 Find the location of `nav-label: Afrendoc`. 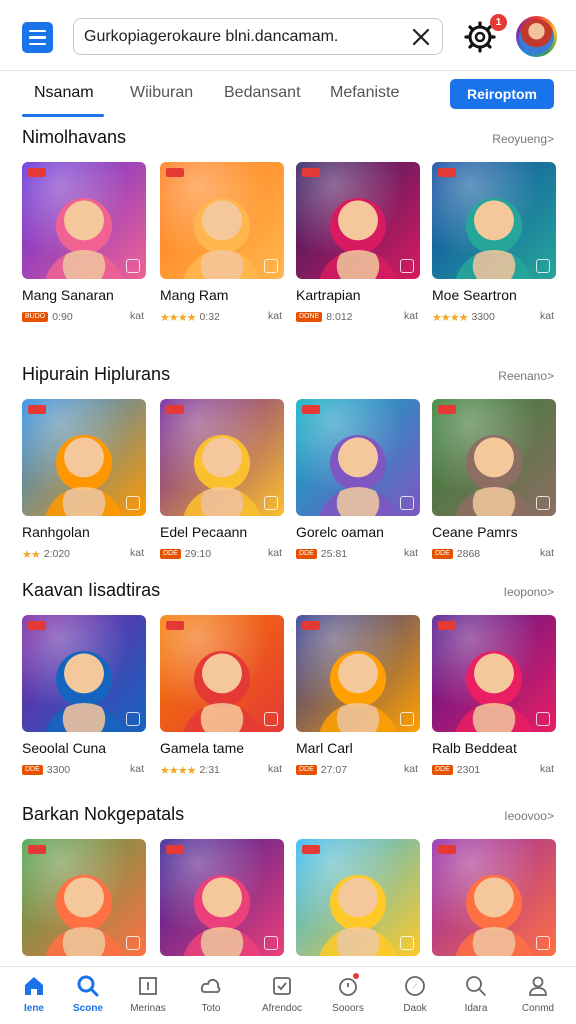

nav-label: Afrendoc is located at coordinates (282, 1008).